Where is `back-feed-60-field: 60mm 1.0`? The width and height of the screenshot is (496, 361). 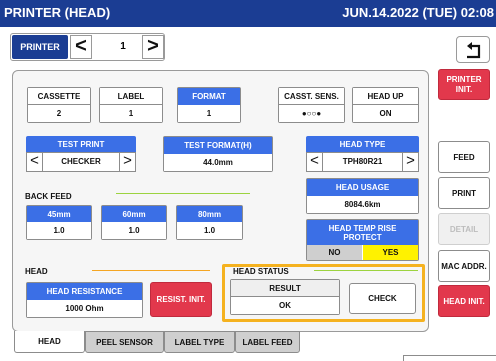
back-feed-60-field: 60mm 1.0 is located at coordinates (134, 222).